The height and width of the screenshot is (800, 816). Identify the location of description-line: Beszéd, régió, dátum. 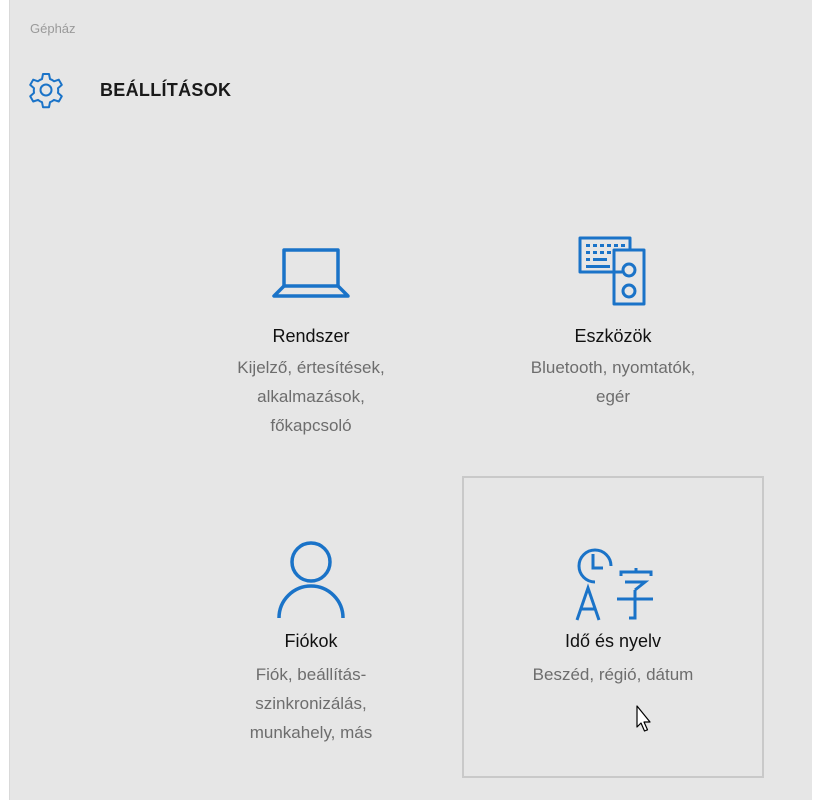
(613, 674).